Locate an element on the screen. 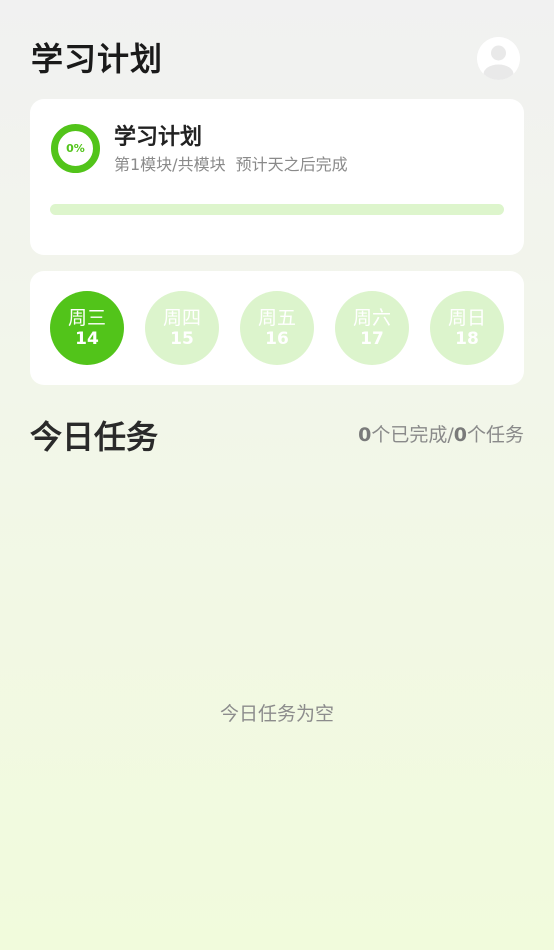  plan-name: 学习计划 is located at coordinates (158, 137).